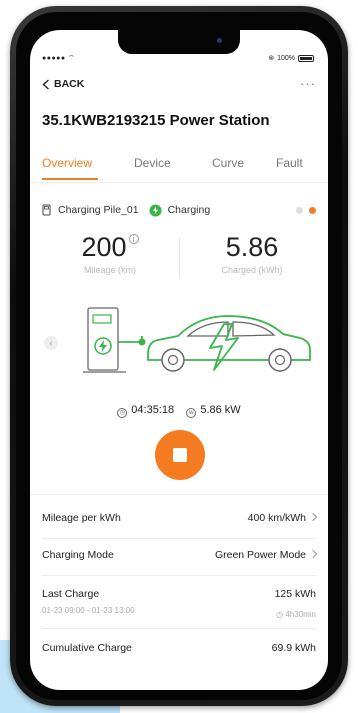 Image resolution: width=358 pixels, height=713 pixels. I want to click on charging-session-info: ◷ 04:35:18 w 5.86 kW, so click(179, 411).